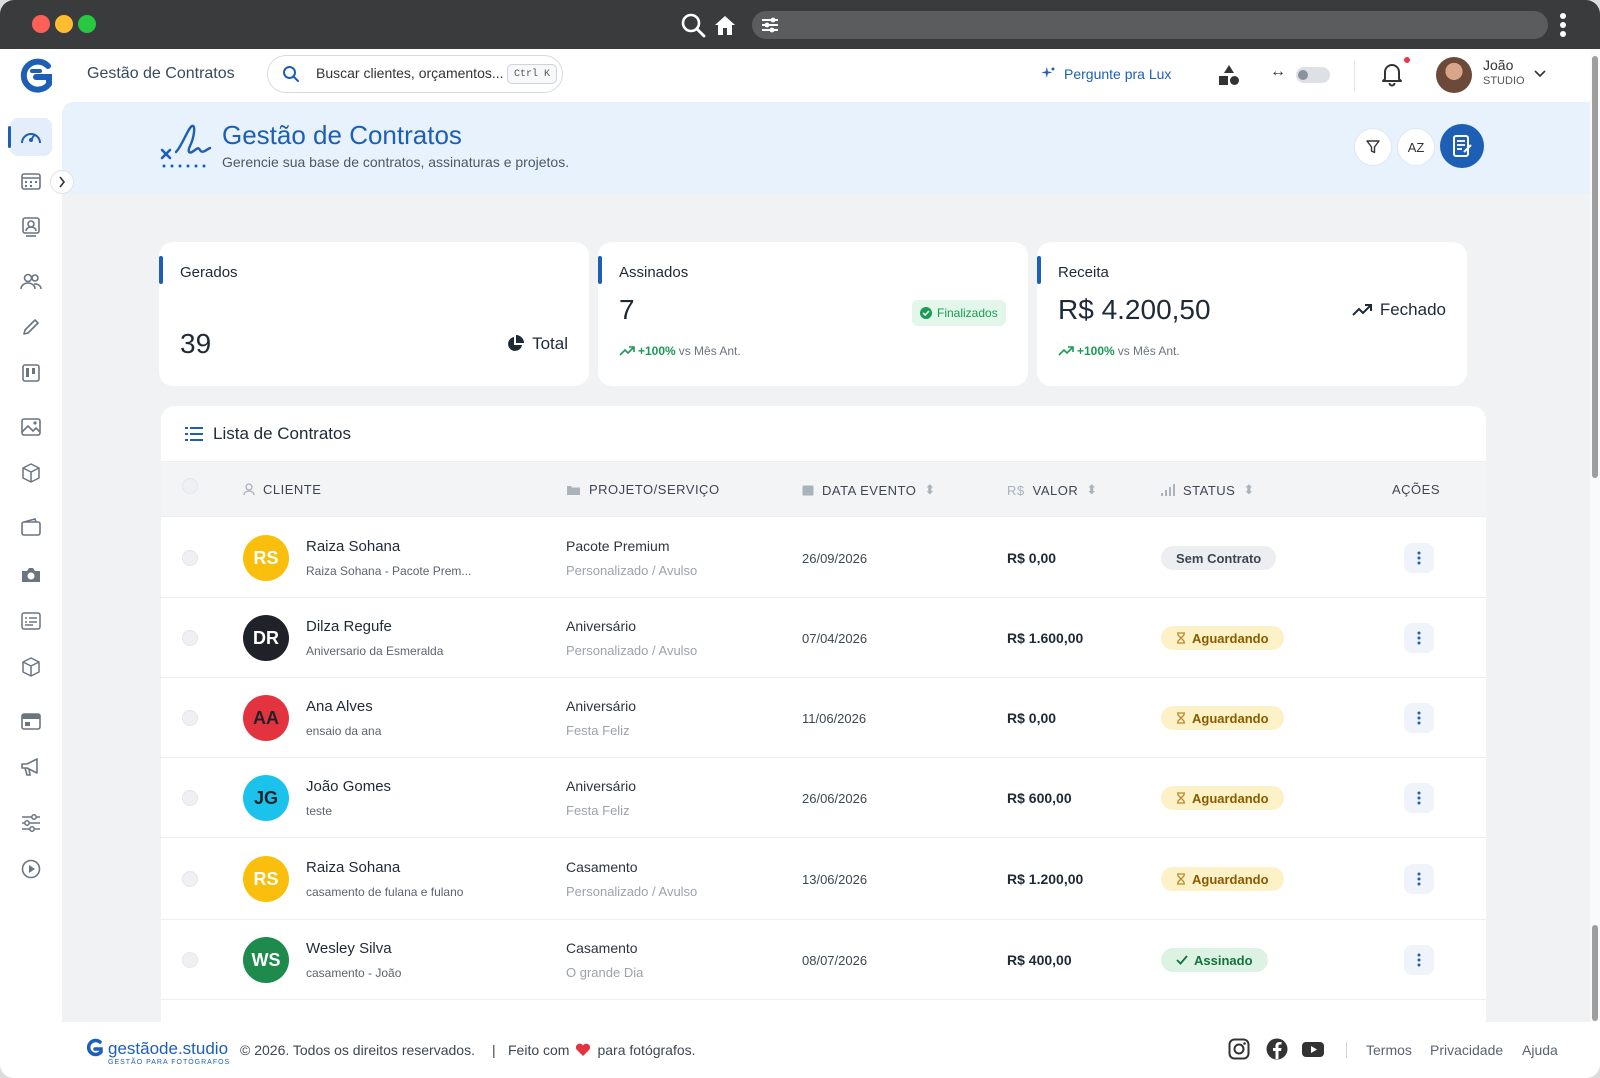  Describe the element at coordinates (31, 427) in the screenshot. I see `image-icon` at that location.